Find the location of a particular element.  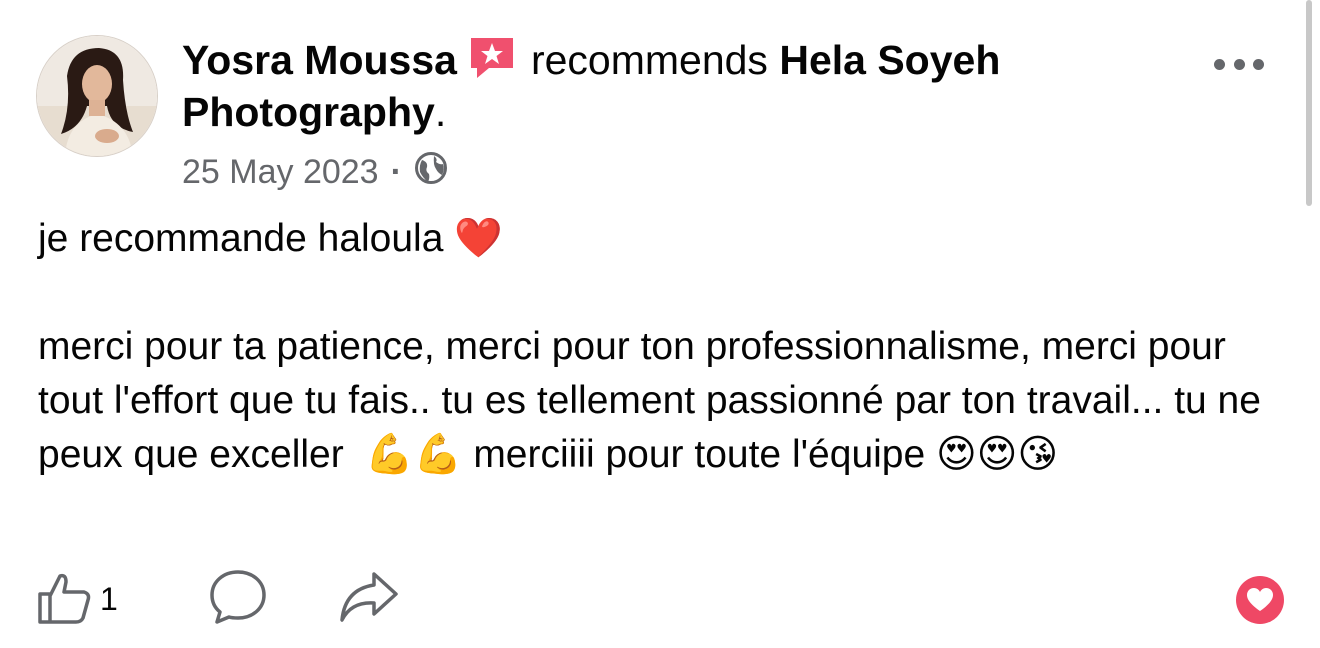

post-date: 25 May 2023 is located at coordinates (280, 172).